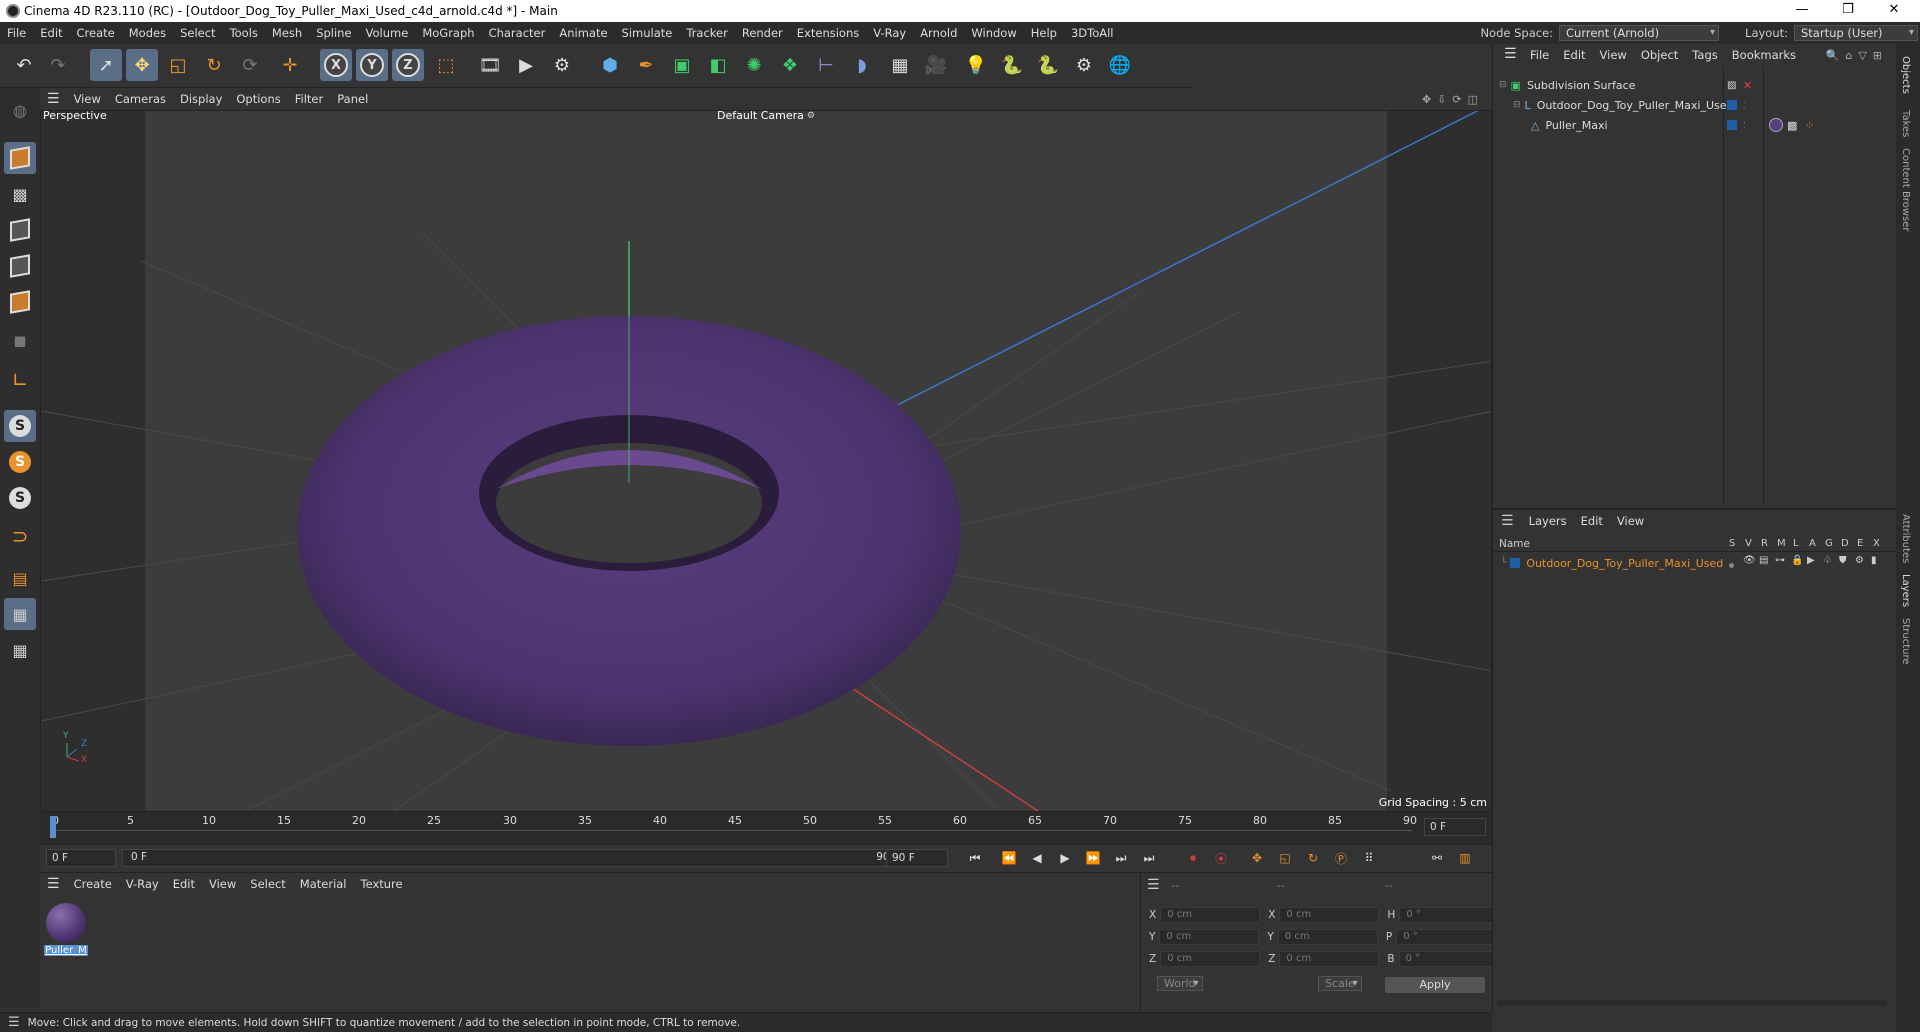 The image size is (1920, 1032). What do you see at coordinates (1843, 560) in the screenshot?
I see `layer-deformer-icon: ⛊` at bounding box center [1843, 560].